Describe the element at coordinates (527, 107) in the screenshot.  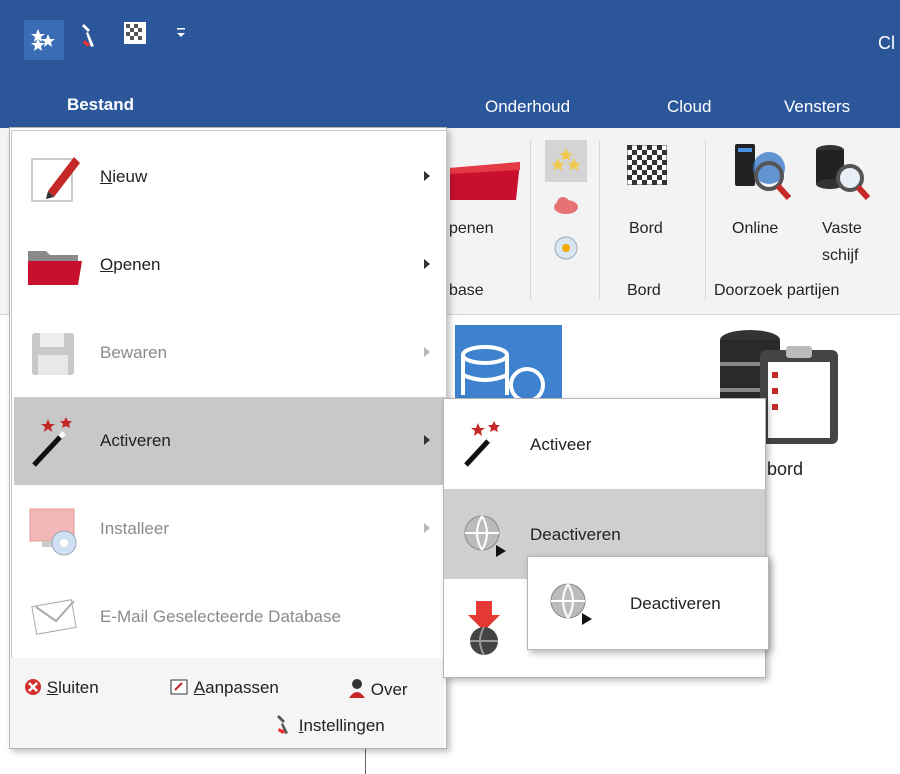
I see `tab-onderhoud: Onderhoud` at that location.